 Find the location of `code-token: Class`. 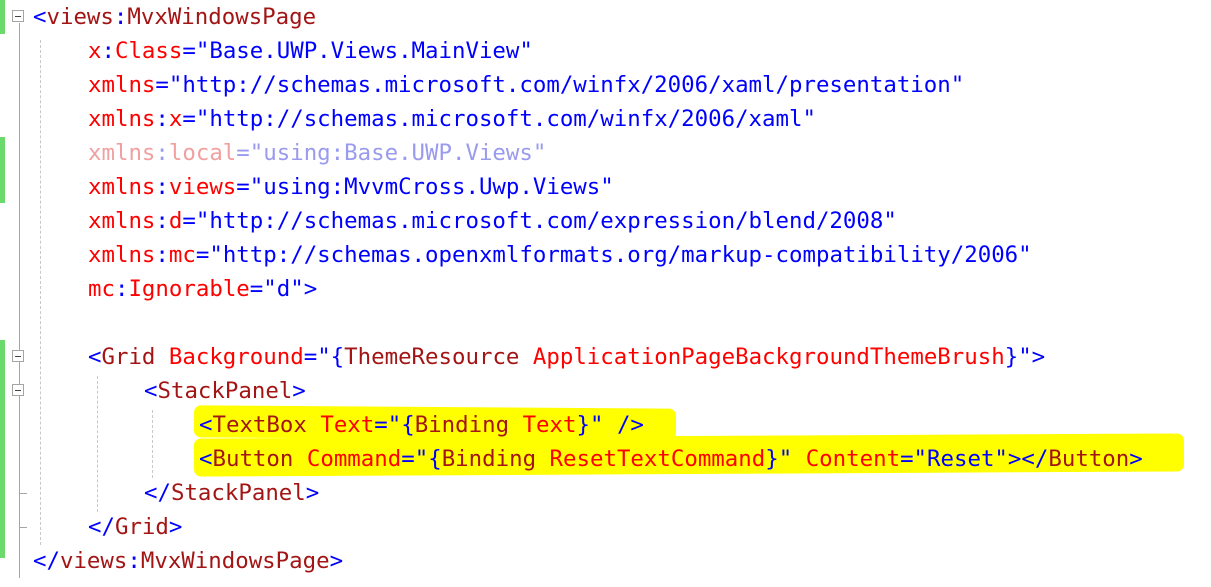

code-token: Class is located at coordinates (148, 51).